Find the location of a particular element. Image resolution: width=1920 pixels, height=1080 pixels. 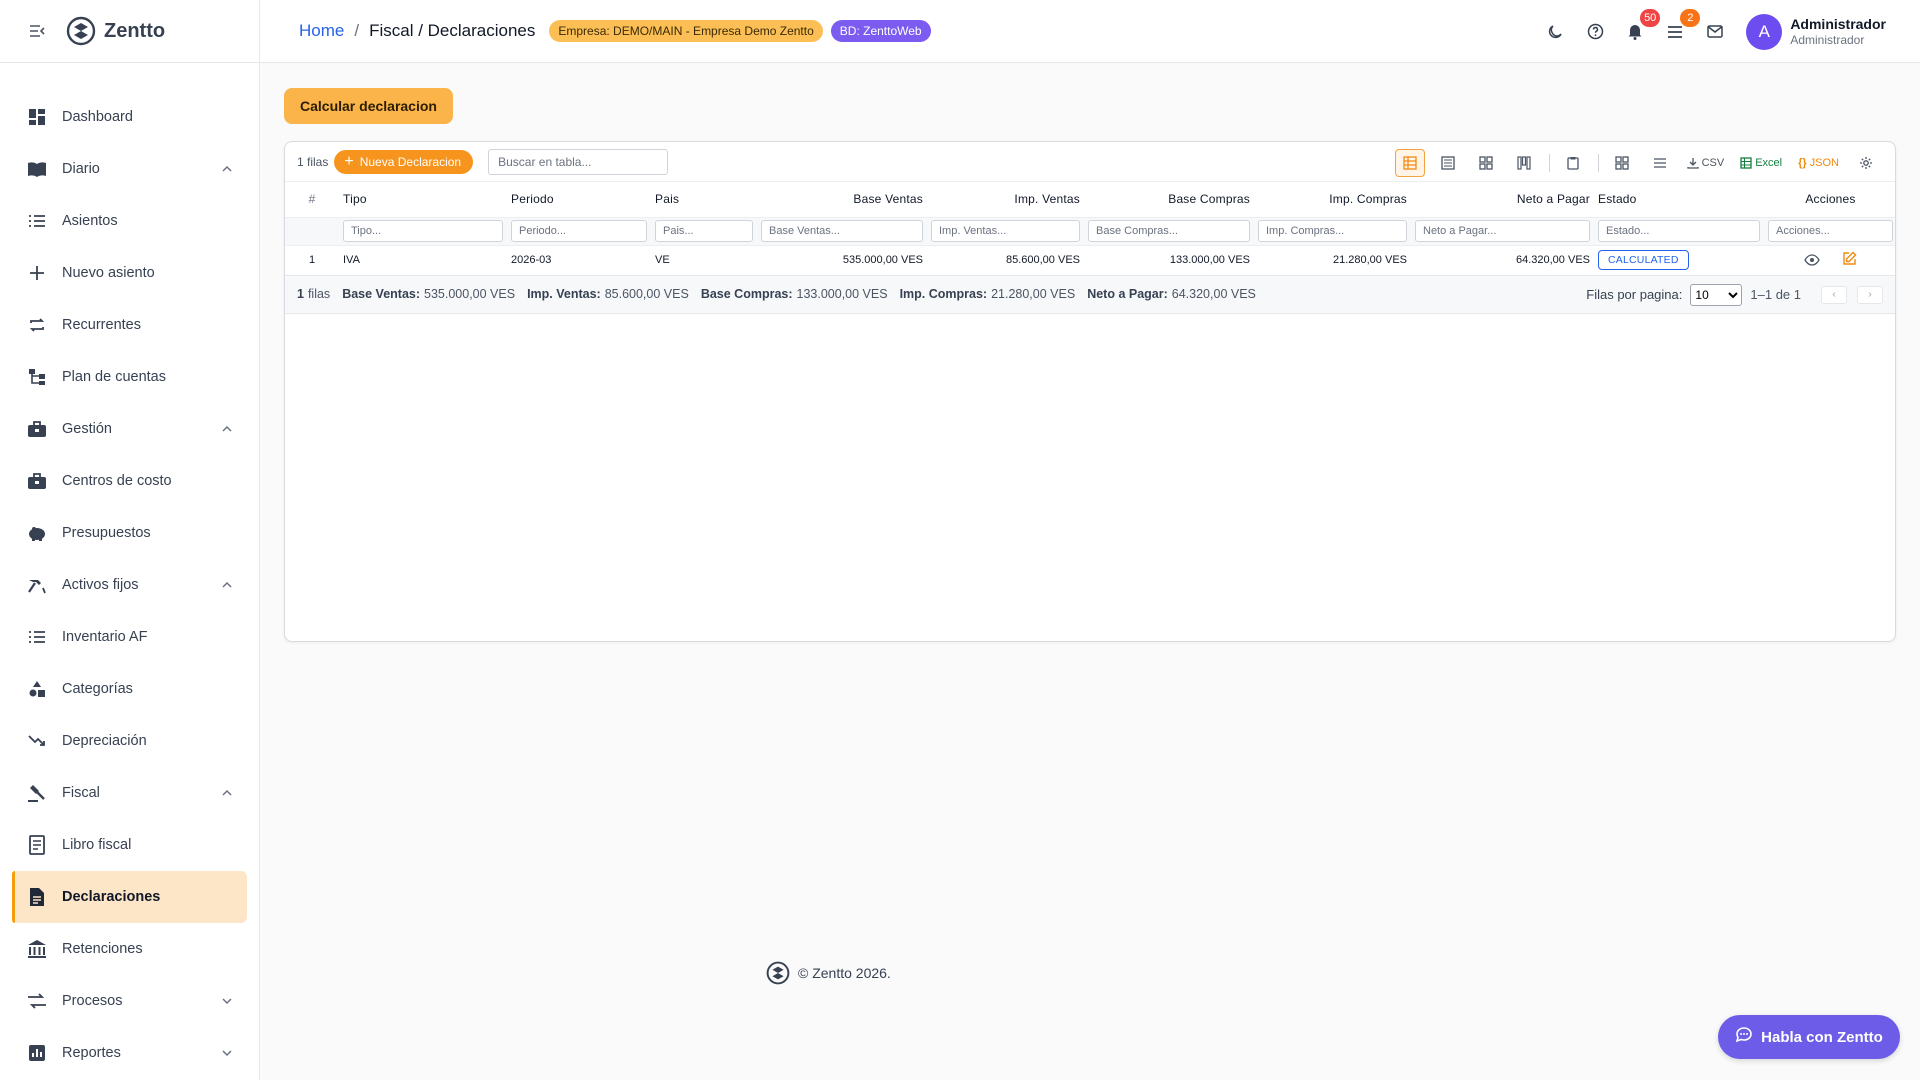

rows-per-page-label: Filas por pagina: is located at coordinates (1634, 294).